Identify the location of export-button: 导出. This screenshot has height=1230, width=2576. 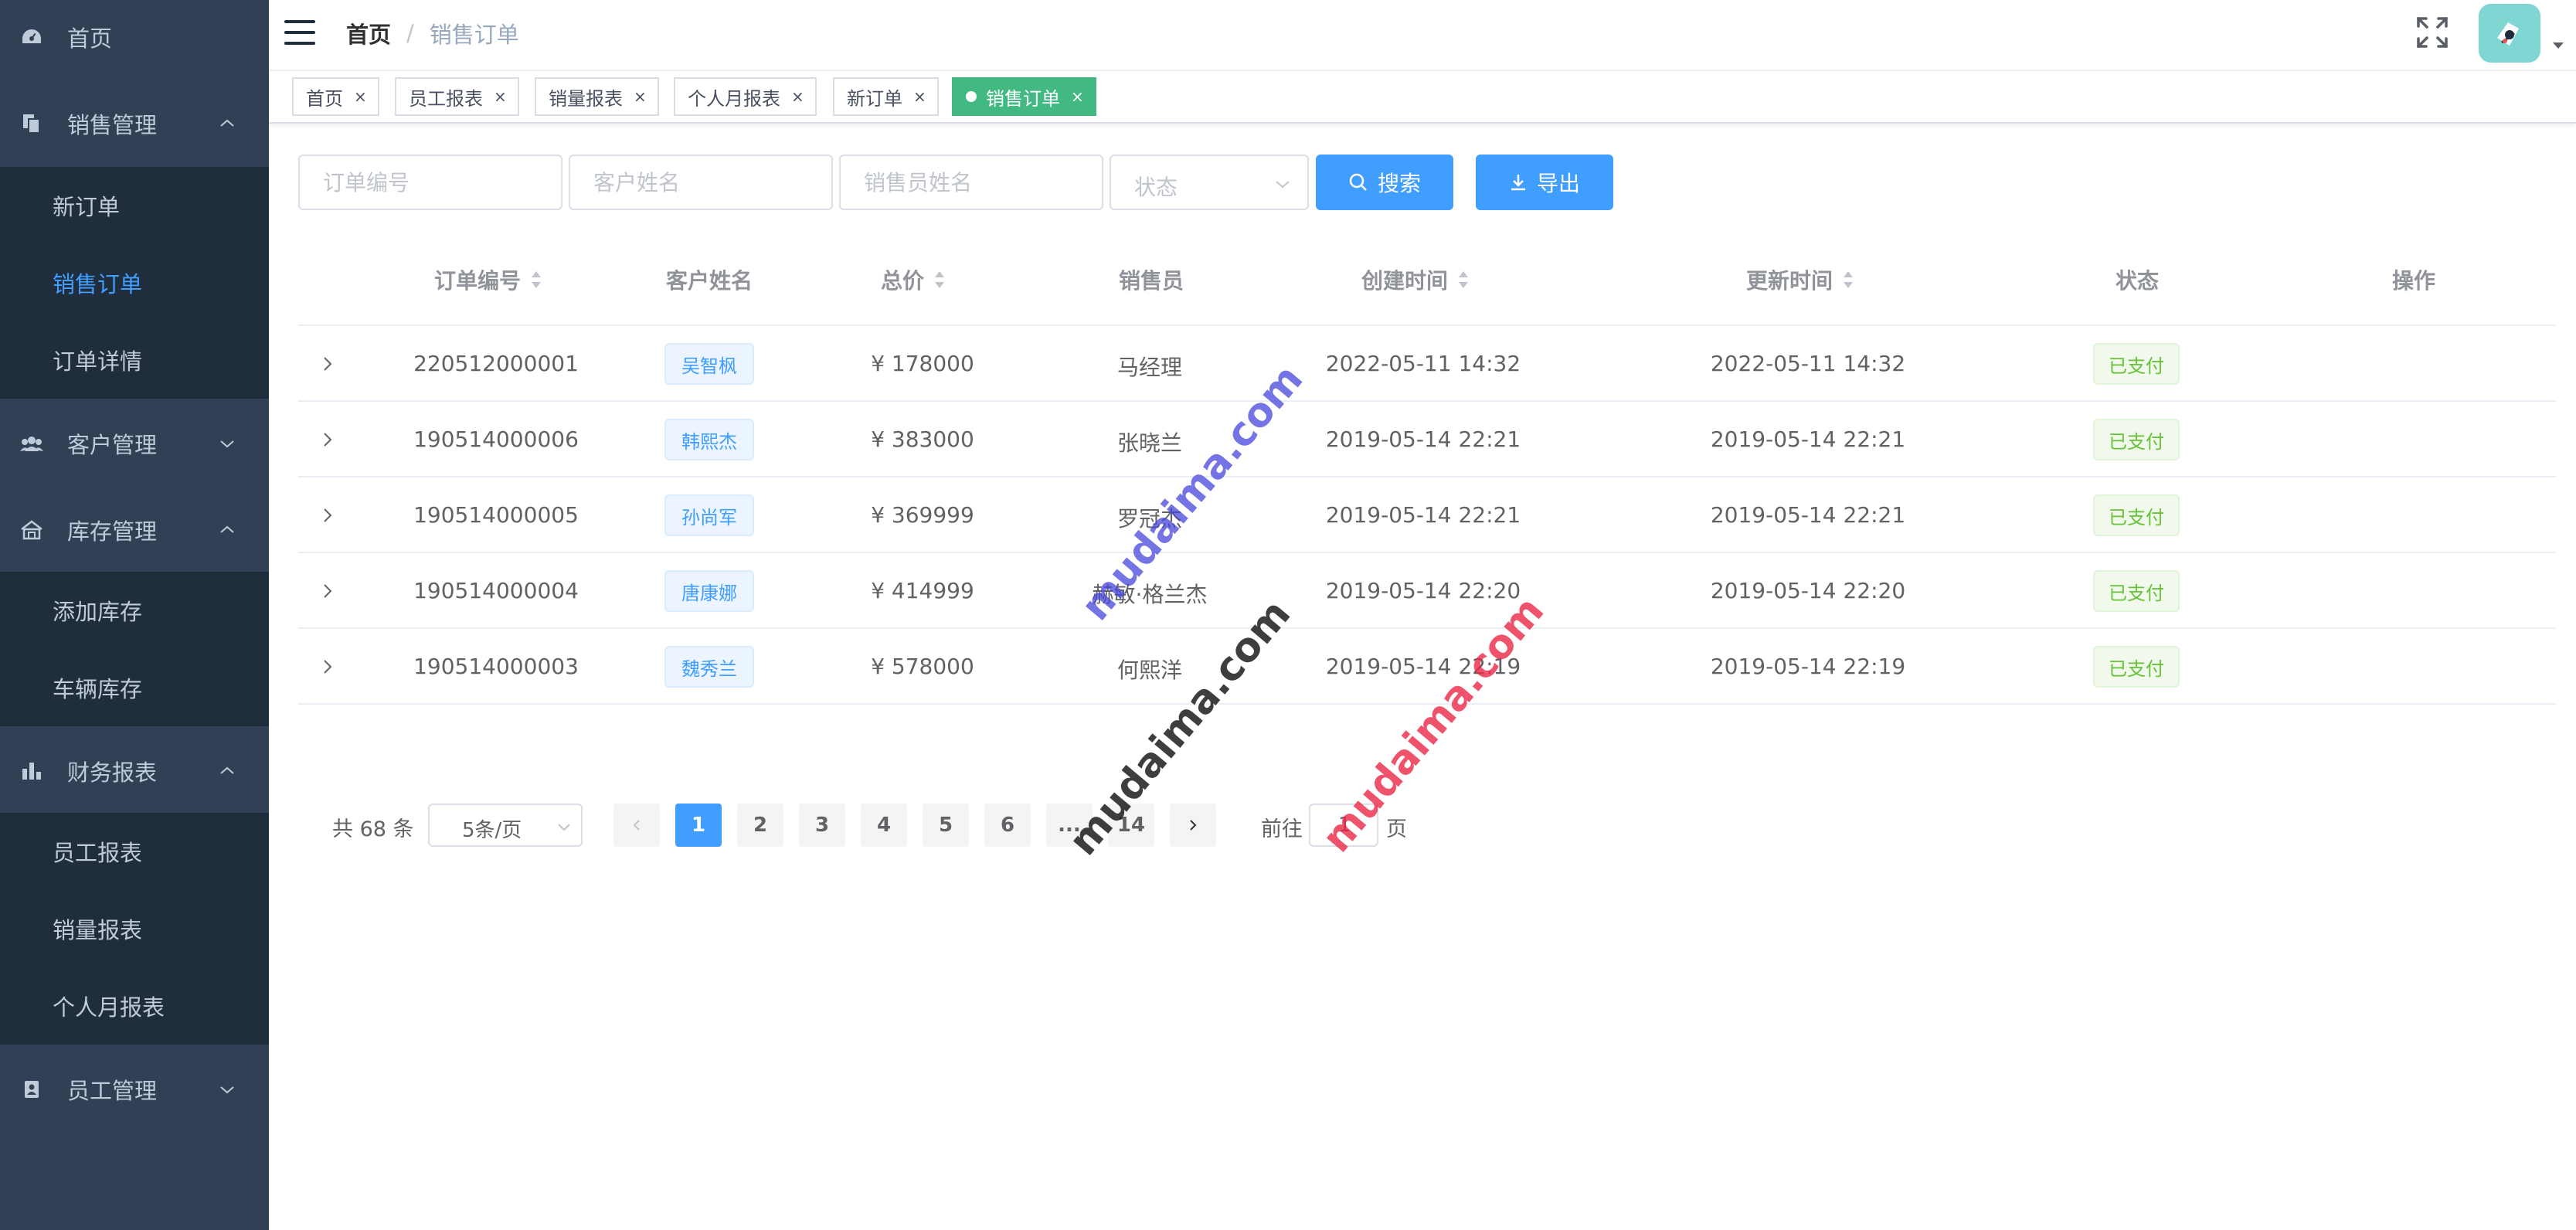
(1544, 182).